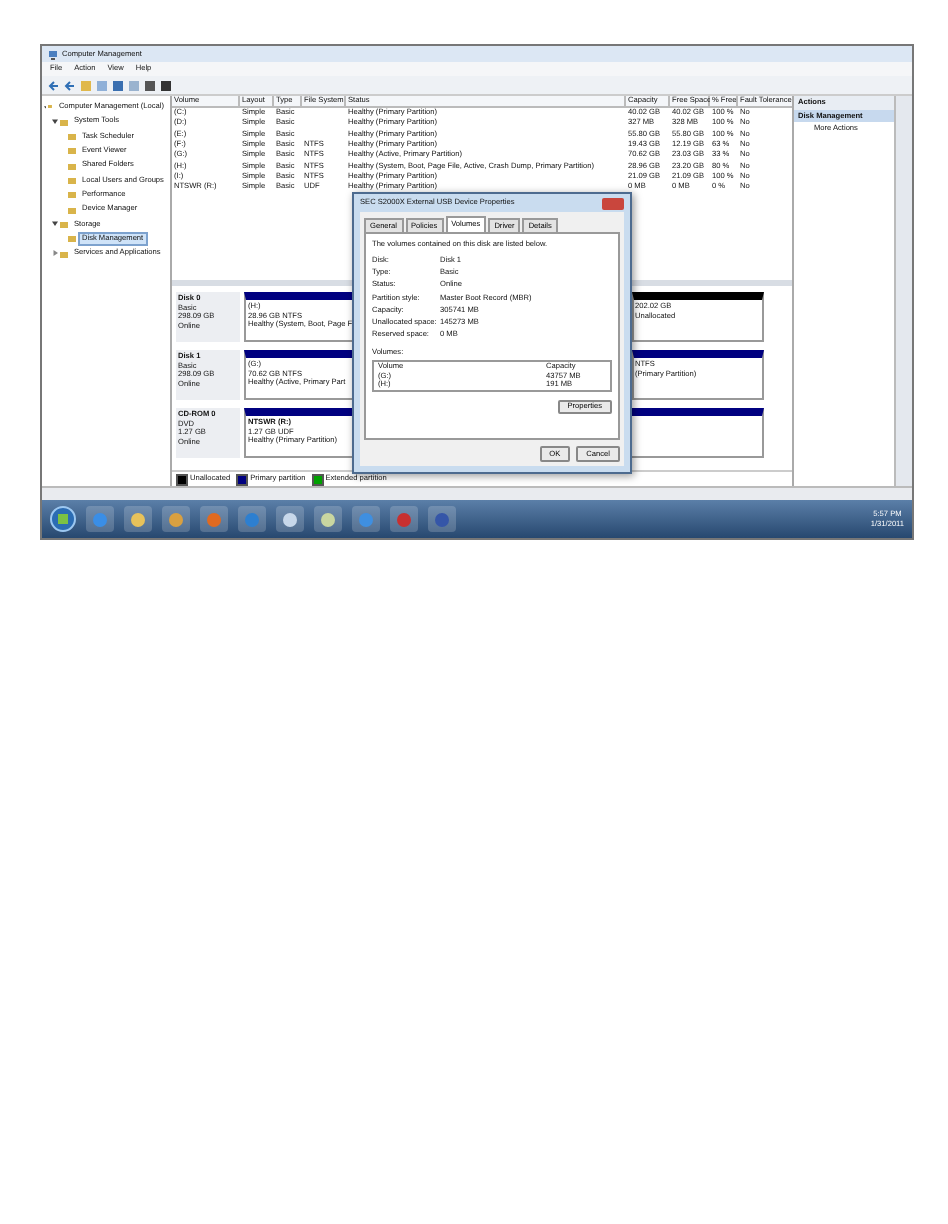 The height and width of the screenshot is (1224, 948). What do you see at coordinates (55, 253) in the screenshot?
I see `expand-icon` at bounding box center [55, 253].